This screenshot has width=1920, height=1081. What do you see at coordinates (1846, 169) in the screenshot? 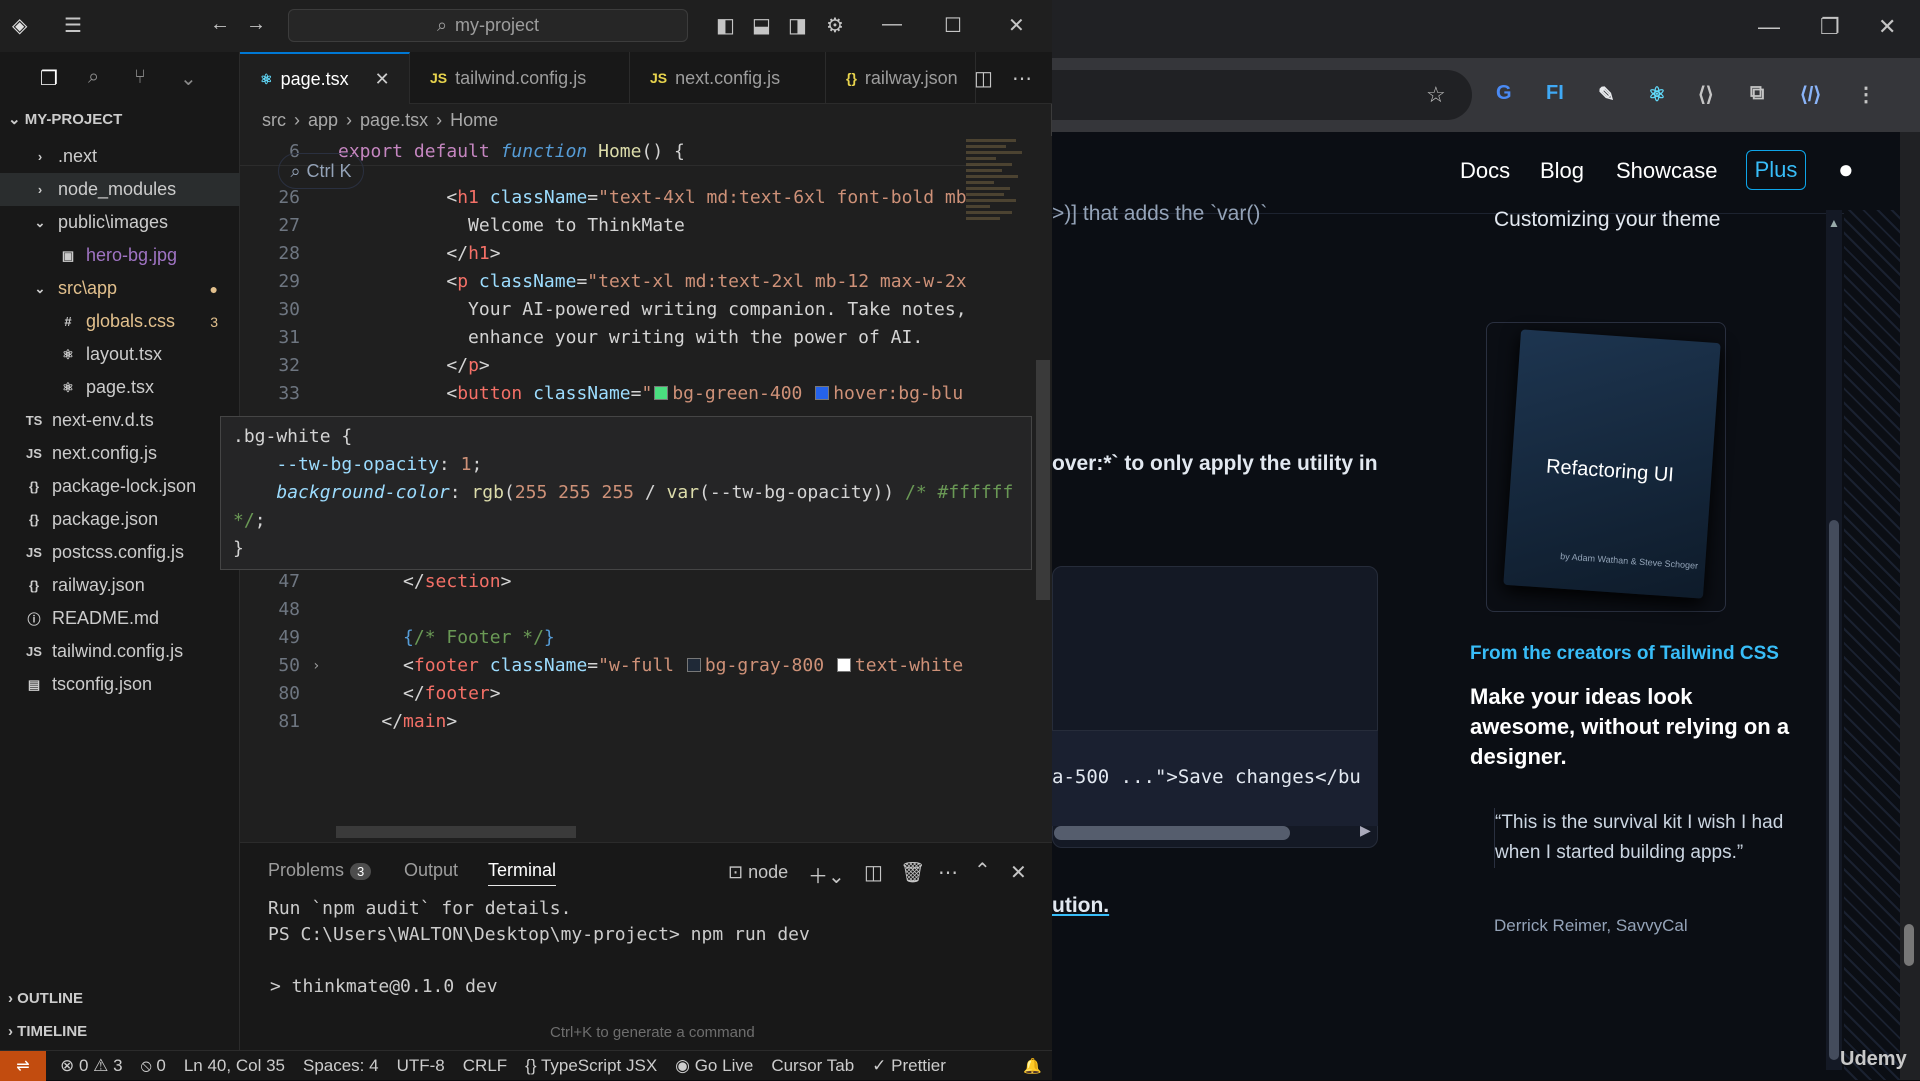
I see `github-icon: ●` at bounding box center [1846, 169].